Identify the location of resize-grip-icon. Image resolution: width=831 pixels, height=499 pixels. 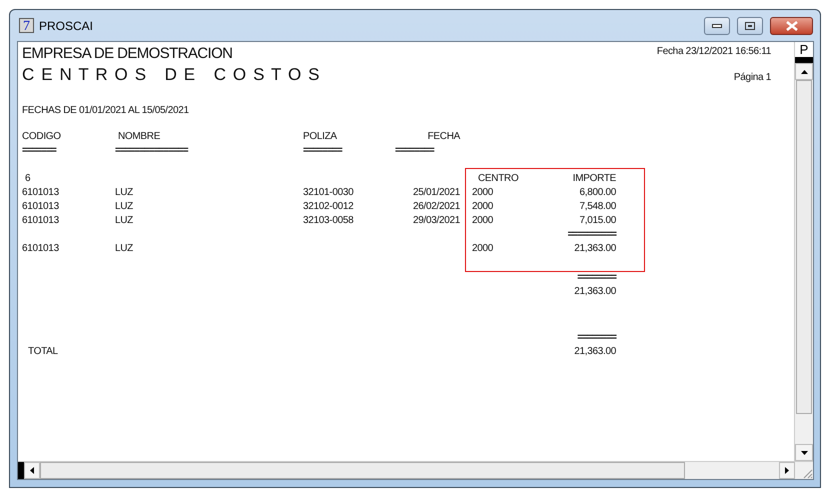
(807, 473).